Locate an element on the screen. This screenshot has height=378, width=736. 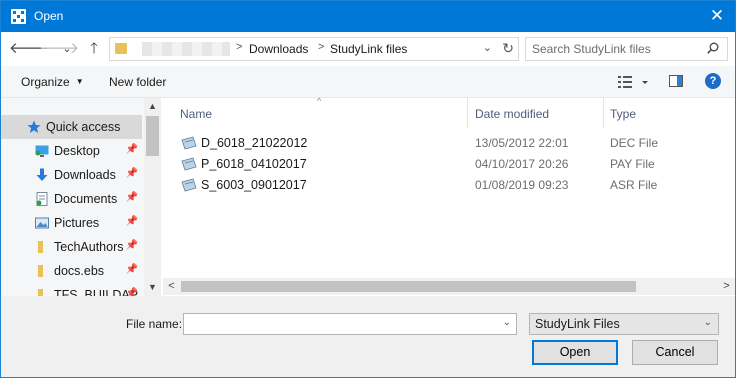
navigation-scrollbar: ▲ ▼ is located at coordinates (152, 197).